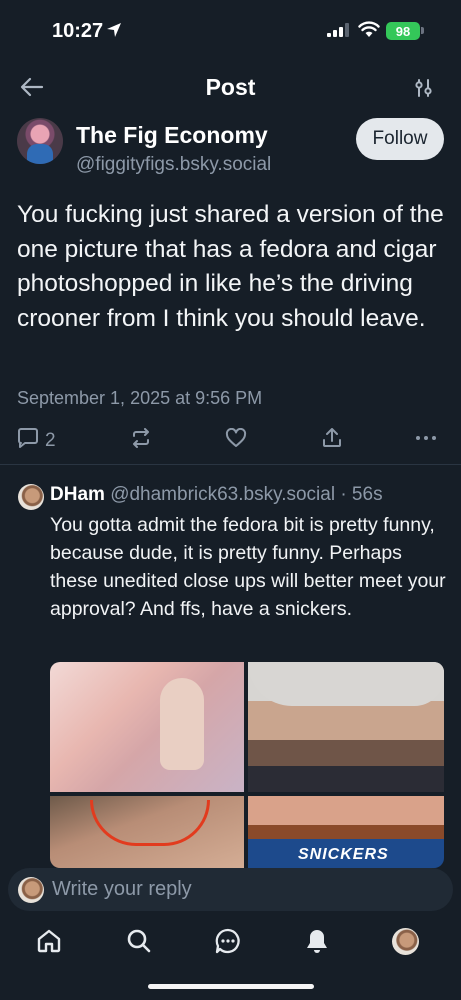 The width and height of the screenshot is (461, 1000). I want to click on battery-level: 98, so click(403, 31).